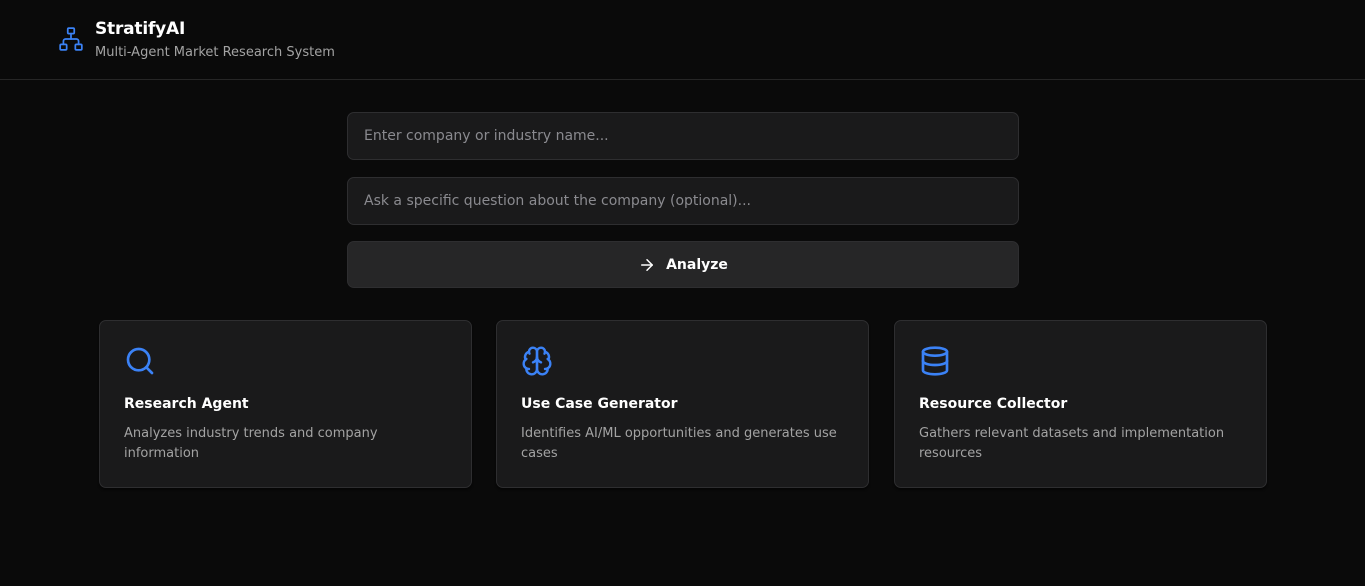 The image size is (1365, 586). I want to click on arrow-right-icon, so click(647, 264).